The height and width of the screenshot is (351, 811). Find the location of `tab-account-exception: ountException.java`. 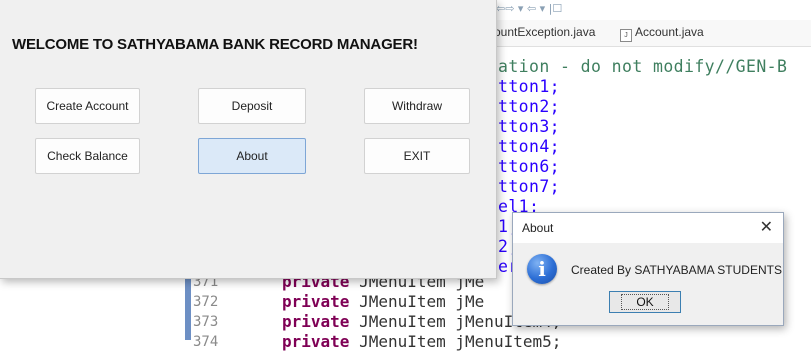

tab-account-exception: ountException.java is located at coordinates (544, 32).